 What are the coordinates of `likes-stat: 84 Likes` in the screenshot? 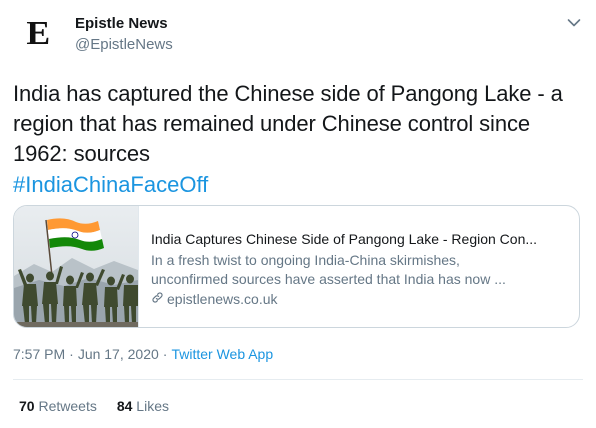 It's located at (143, 406).